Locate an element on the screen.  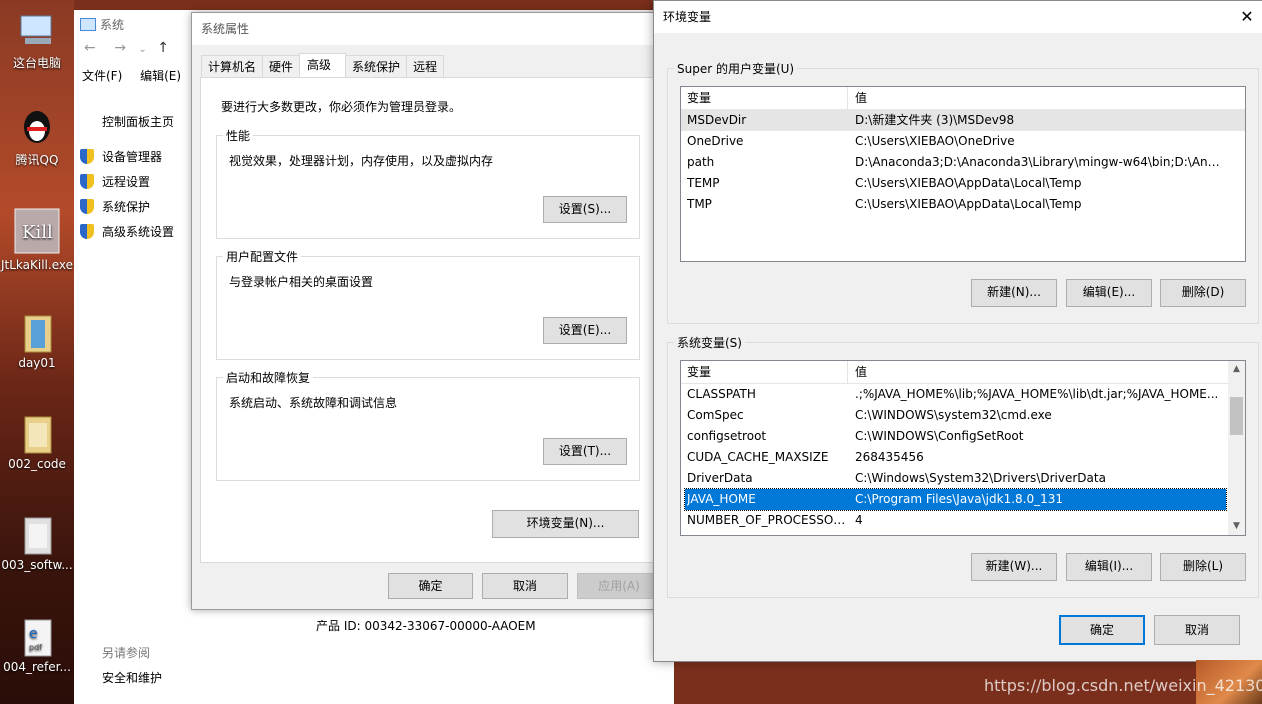
desktop-icon-qq: 腾讯QQ is located at coordinates (37, 137).